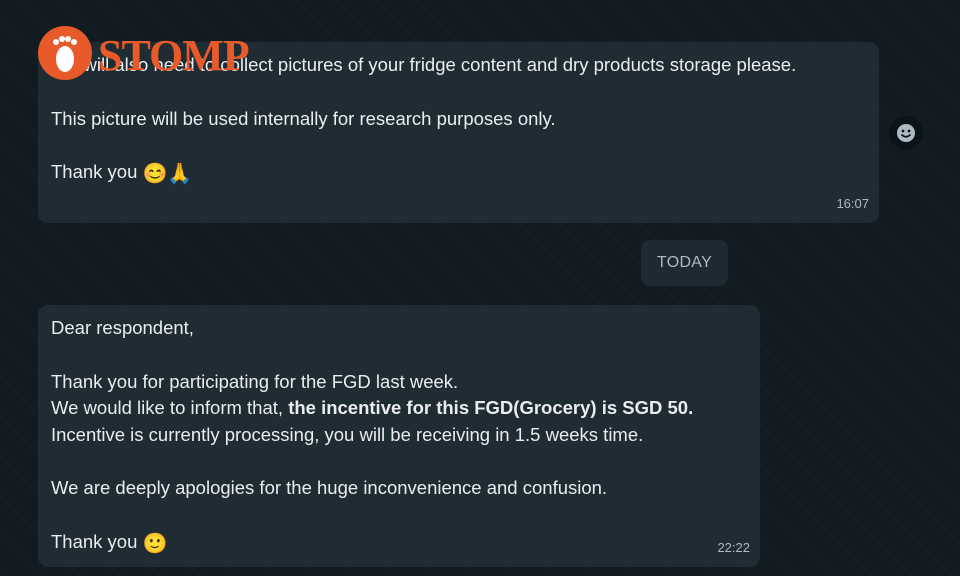 This screenshot has height=576, width=960. What do you see at coordinates (109, 542) in the screenshot?
I see `message-text: Thank you 🙂` at bounding box center [109, 542].